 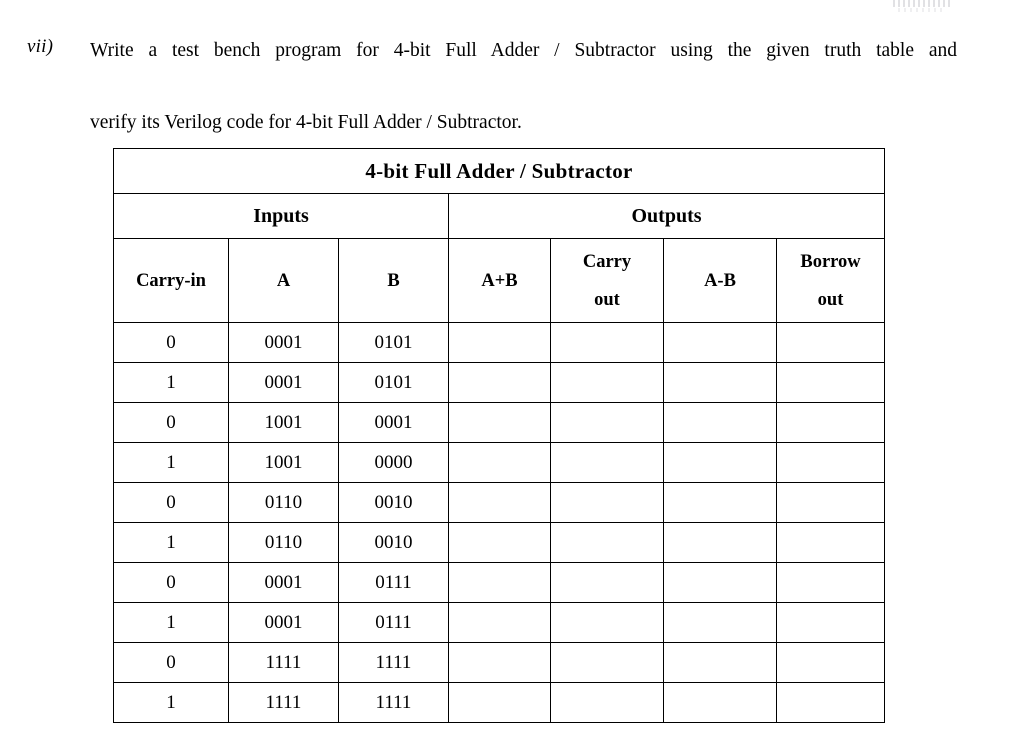 What do you see at coordinates (393, 342) in the screenshot?
I see `cell-b: 0101` at bounding box center [393, 342].